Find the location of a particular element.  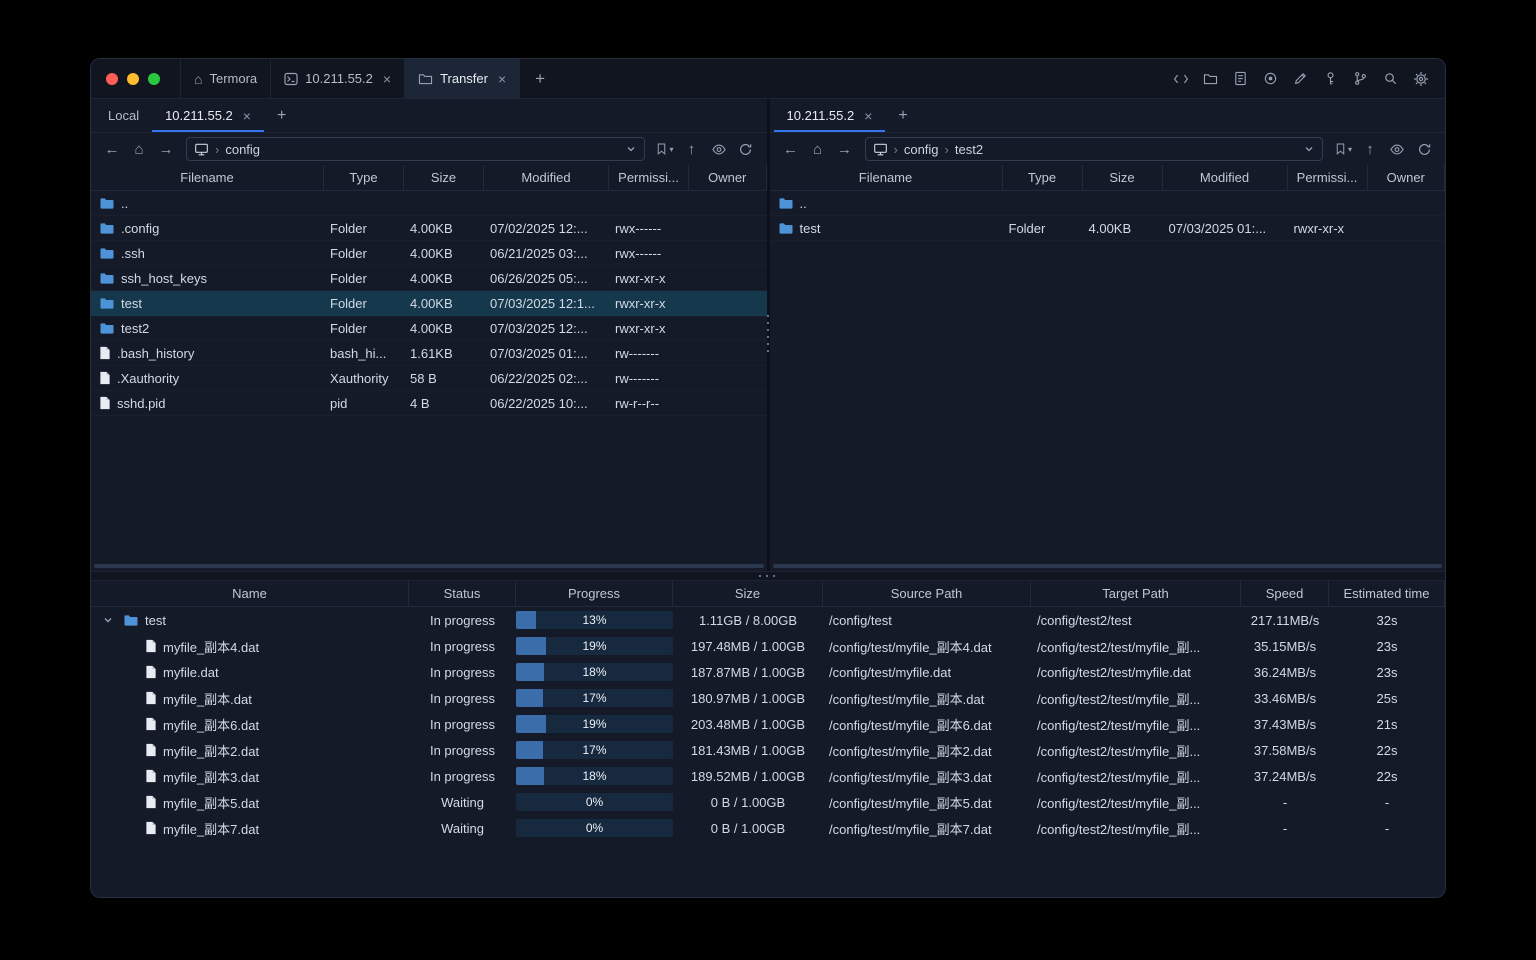

edit-icon is located at coordinates (1300, 78).